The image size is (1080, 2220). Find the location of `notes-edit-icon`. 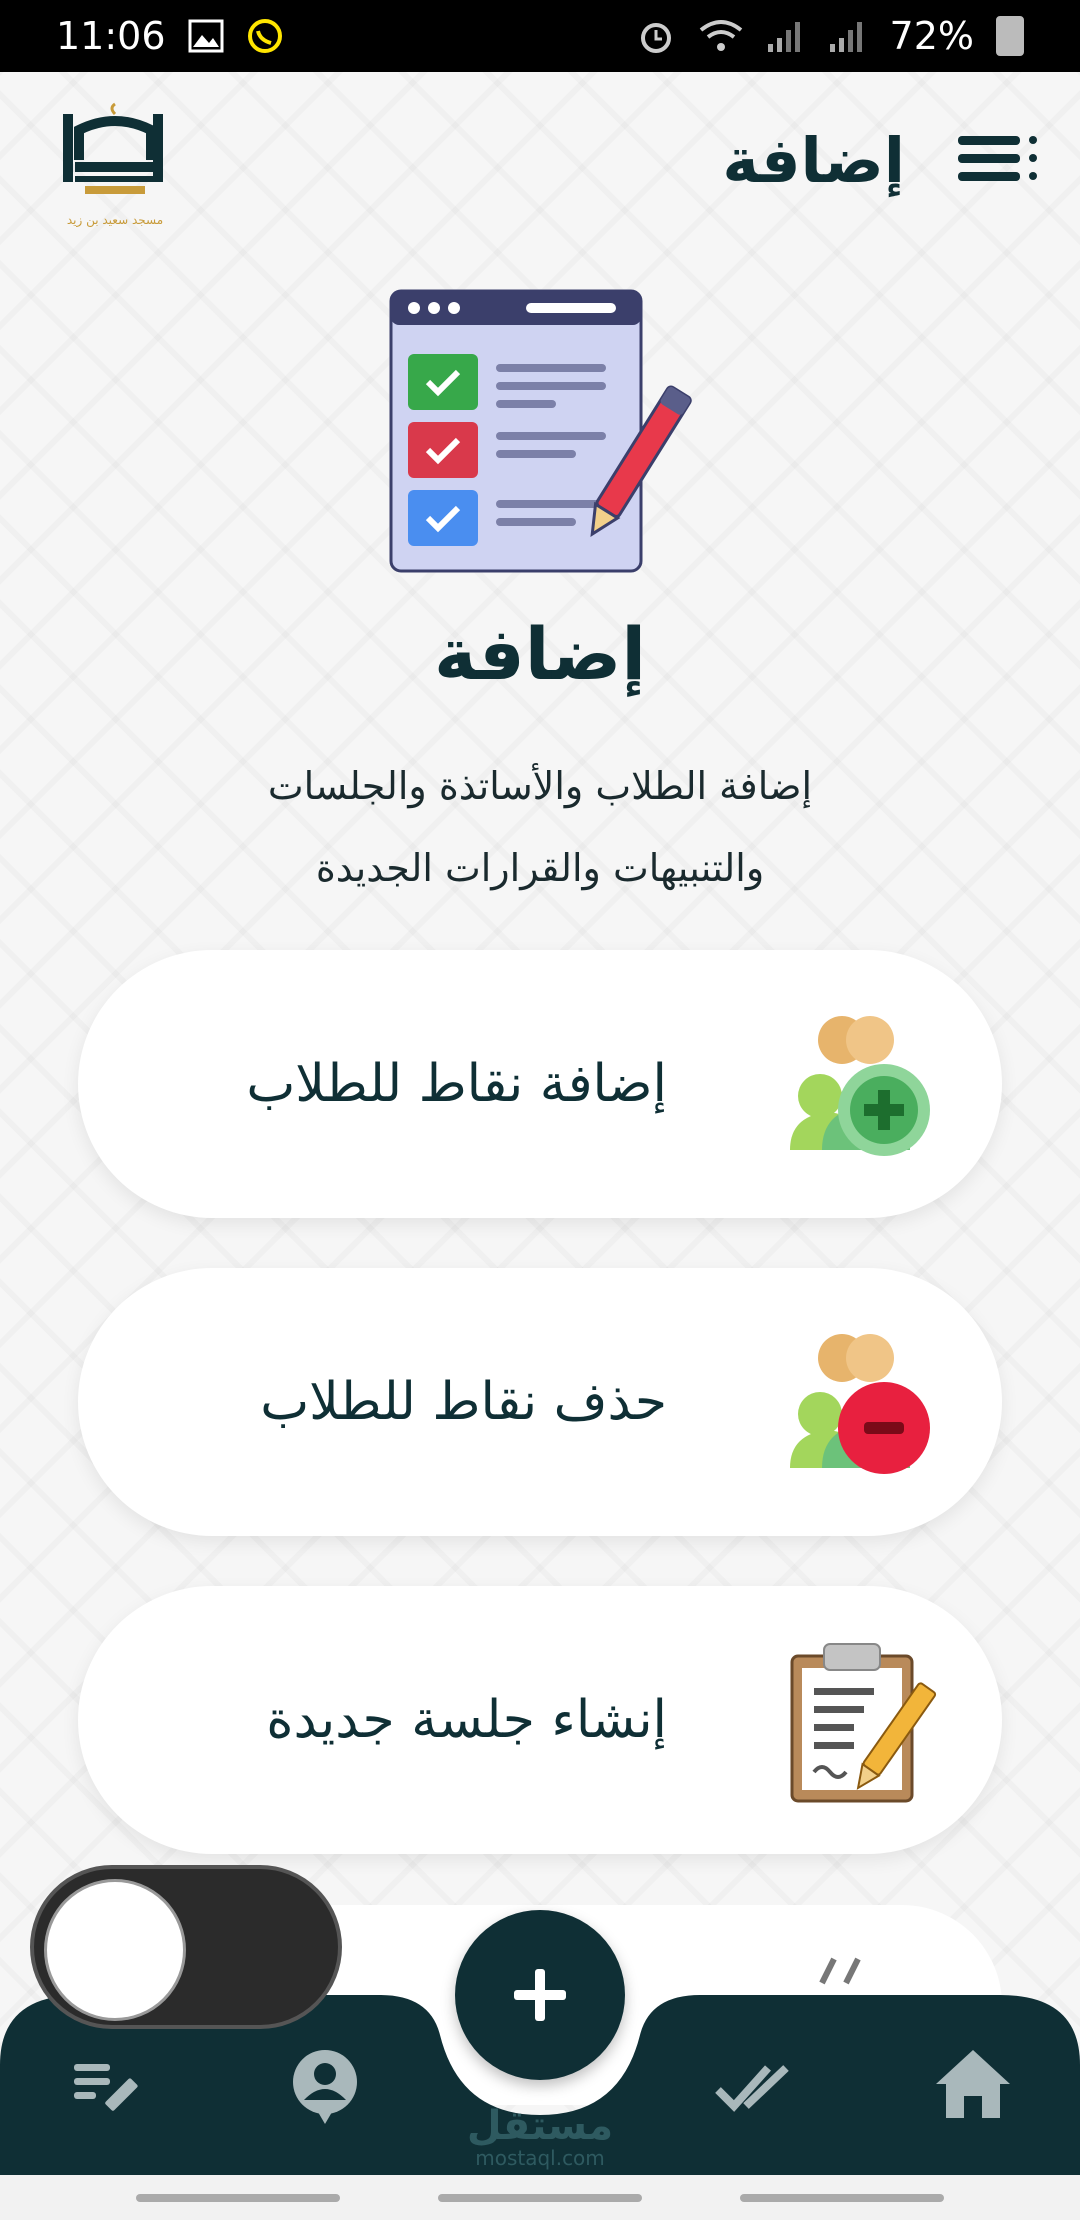

notes-edit-icon is located at coordinates (105, 2085).